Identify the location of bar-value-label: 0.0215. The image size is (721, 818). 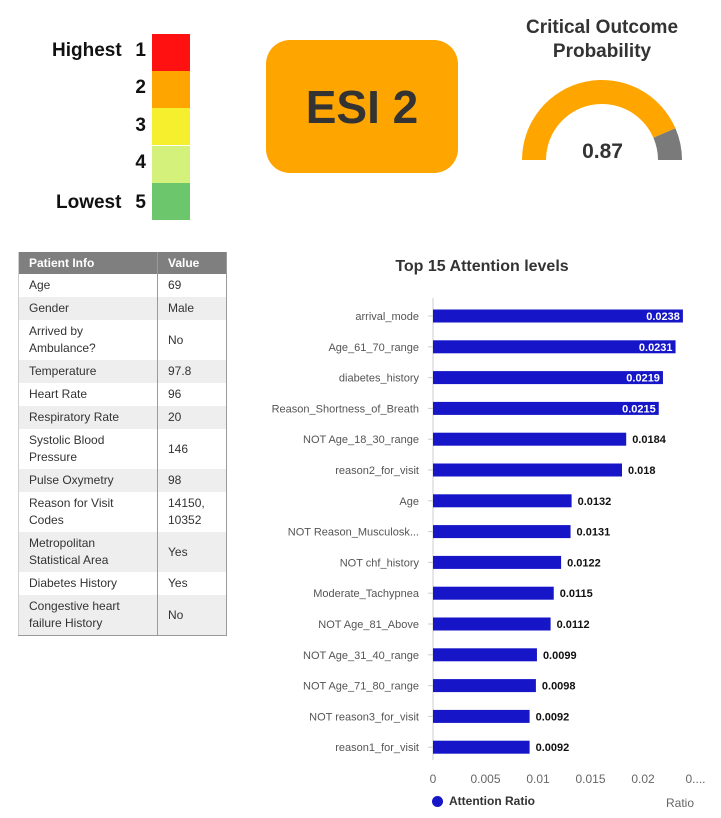
(639, 409).